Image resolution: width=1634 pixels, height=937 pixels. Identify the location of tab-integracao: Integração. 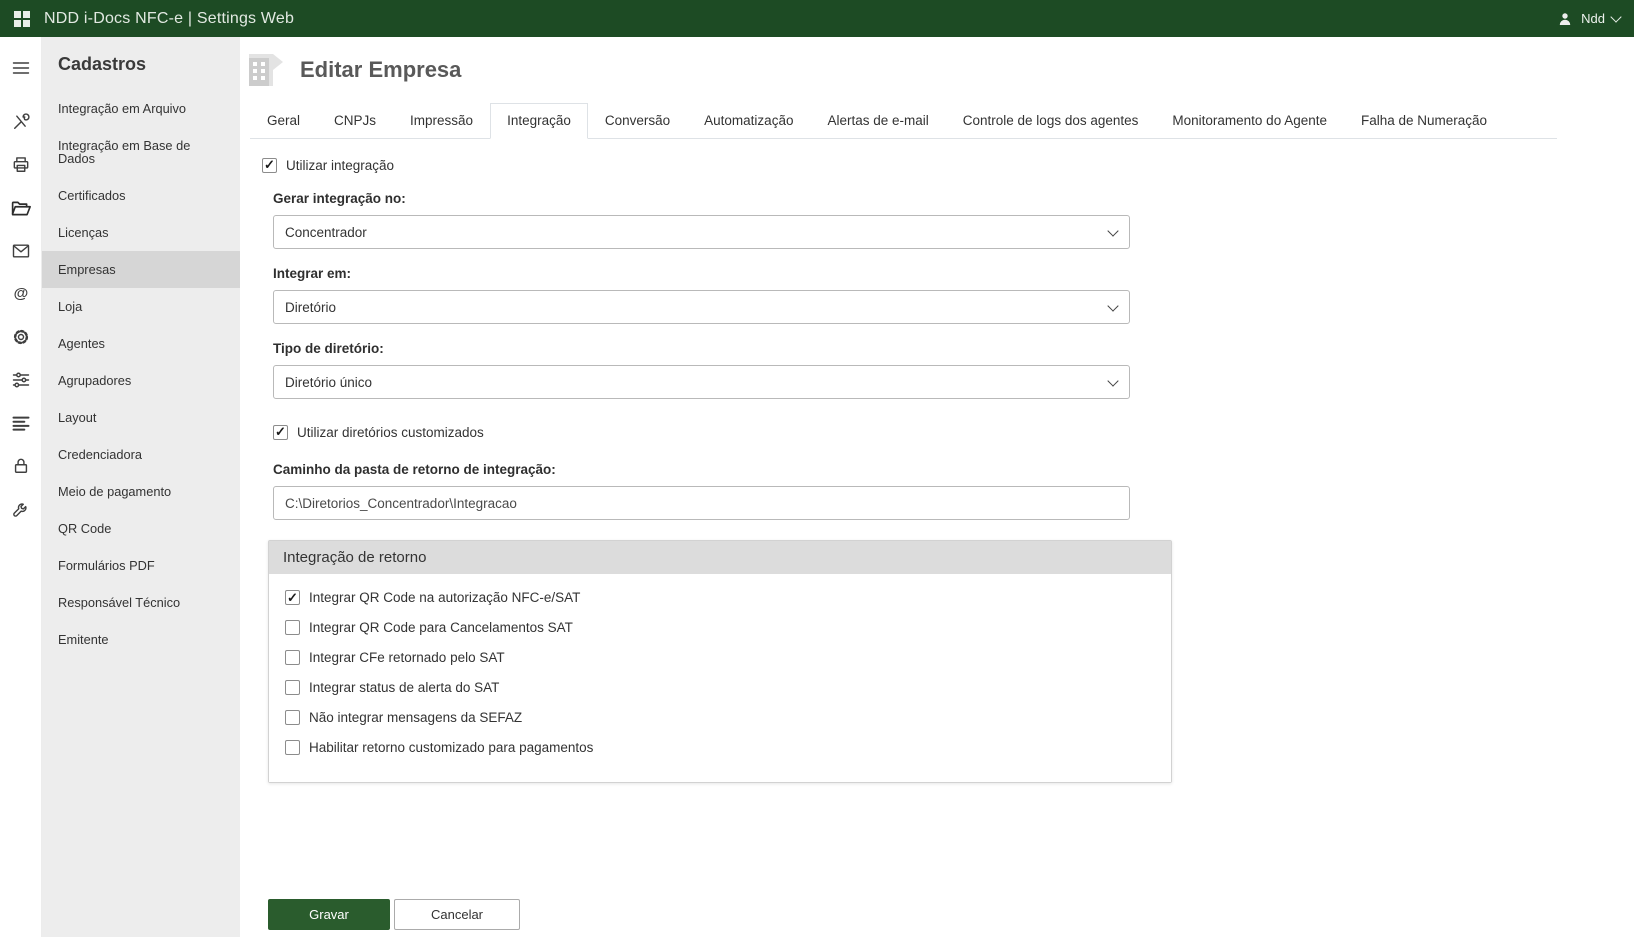
(539, 121).